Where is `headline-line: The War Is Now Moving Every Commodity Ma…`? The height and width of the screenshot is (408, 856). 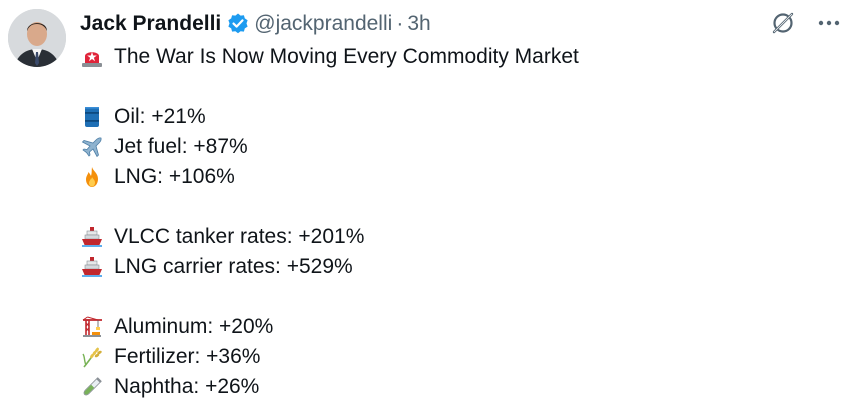 headline-line: The War Is Now Moving Every Commodity Ma… is located at coordinates (329, 57).